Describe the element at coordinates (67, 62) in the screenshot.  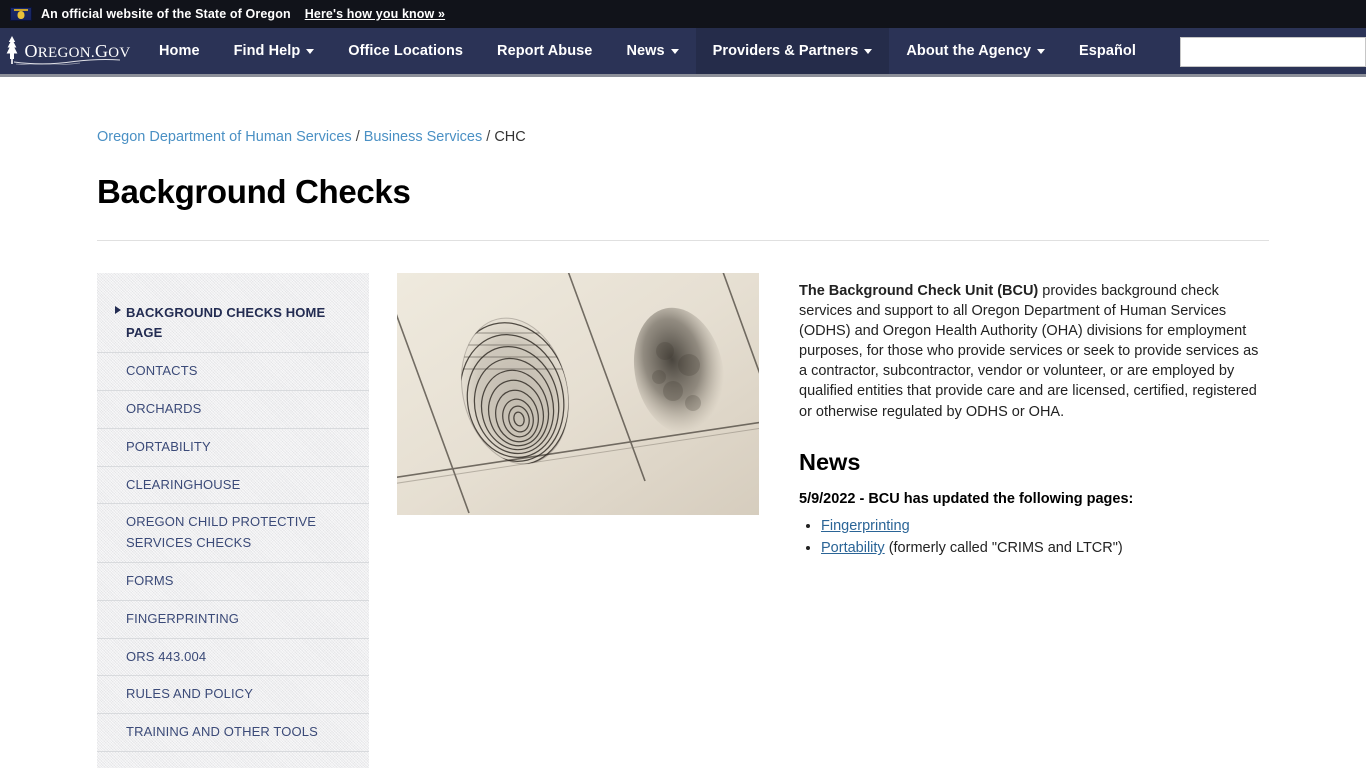
I see `logo-swoosh-icon` at that location.